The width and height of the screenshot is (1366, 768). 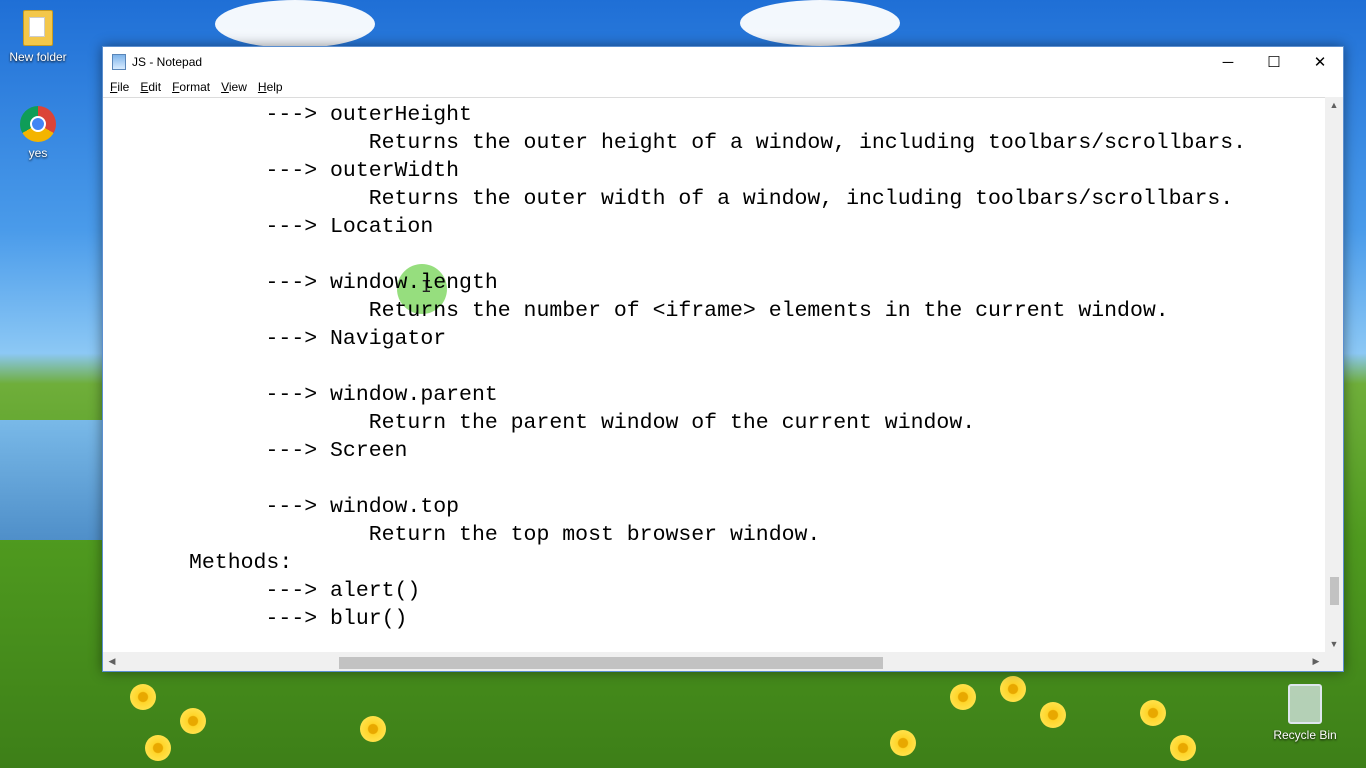 What do you see at coordinates (237, 87) in the screenshot?
I see `menu-label: iew` at bounding box center [237, 87].